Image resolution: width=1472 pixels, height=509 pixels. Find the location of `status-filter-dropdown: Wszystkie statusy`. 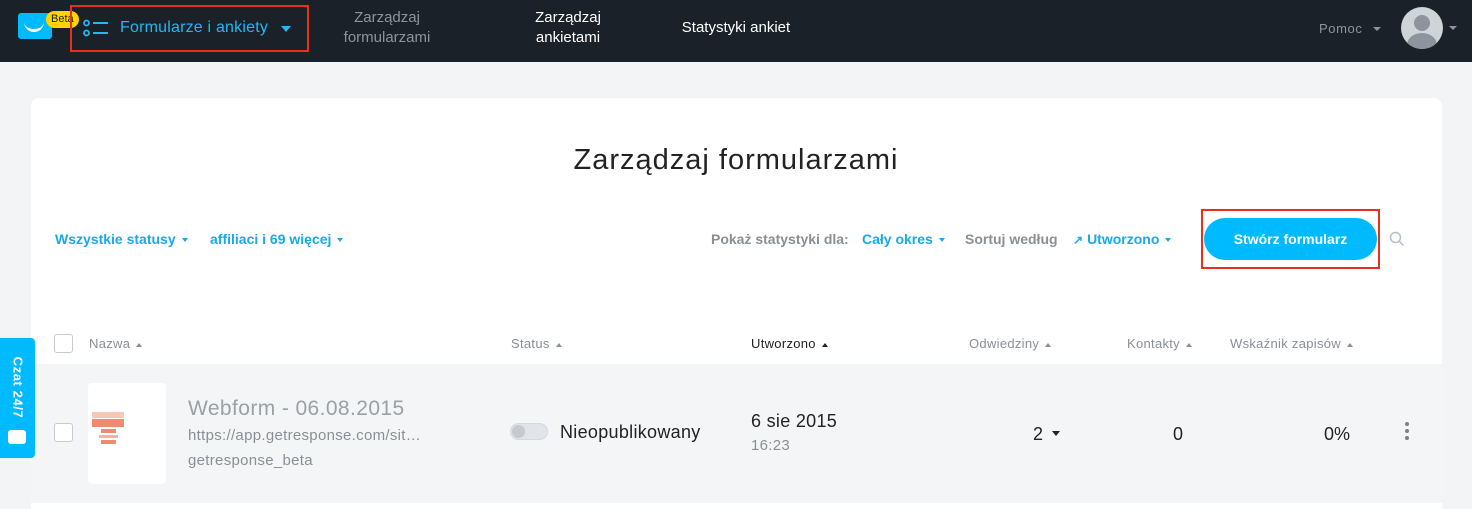

status-filter-dropdown: Wszystkie statusy is located at coordinates (121, 239).